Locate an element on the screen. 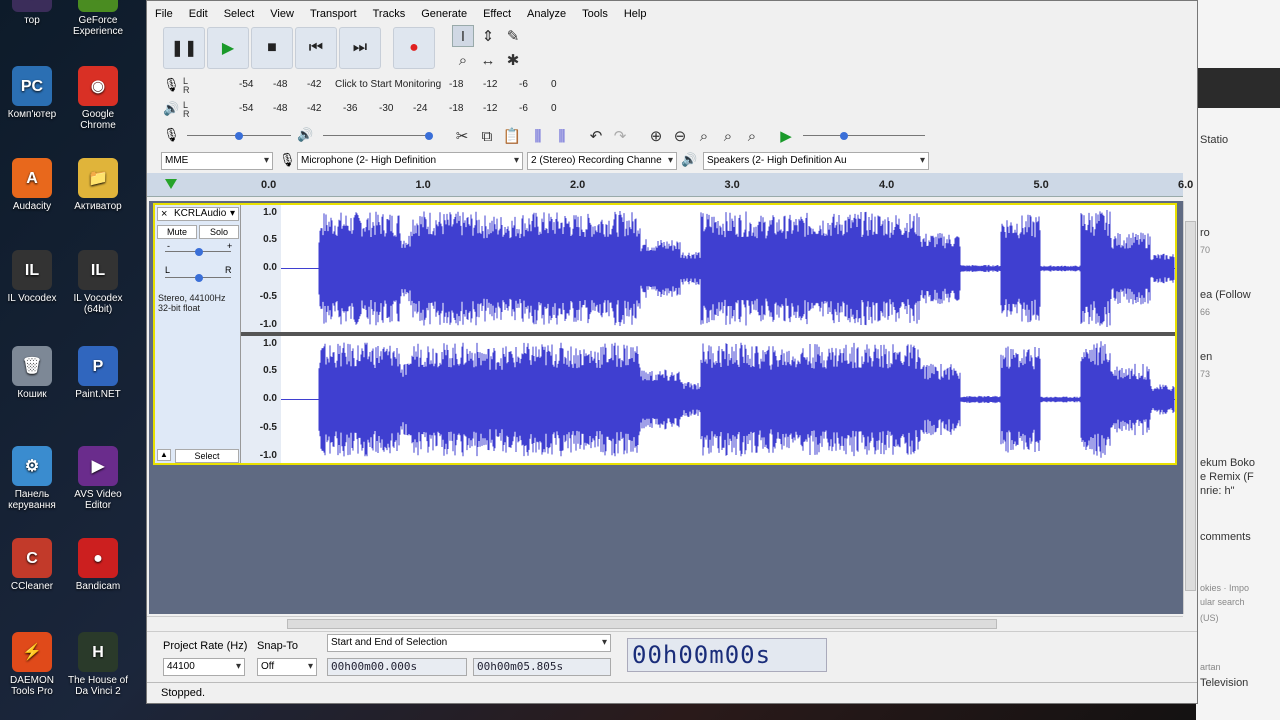  desktop-icon: ● Bandicam is located at coordinates (98, 565).